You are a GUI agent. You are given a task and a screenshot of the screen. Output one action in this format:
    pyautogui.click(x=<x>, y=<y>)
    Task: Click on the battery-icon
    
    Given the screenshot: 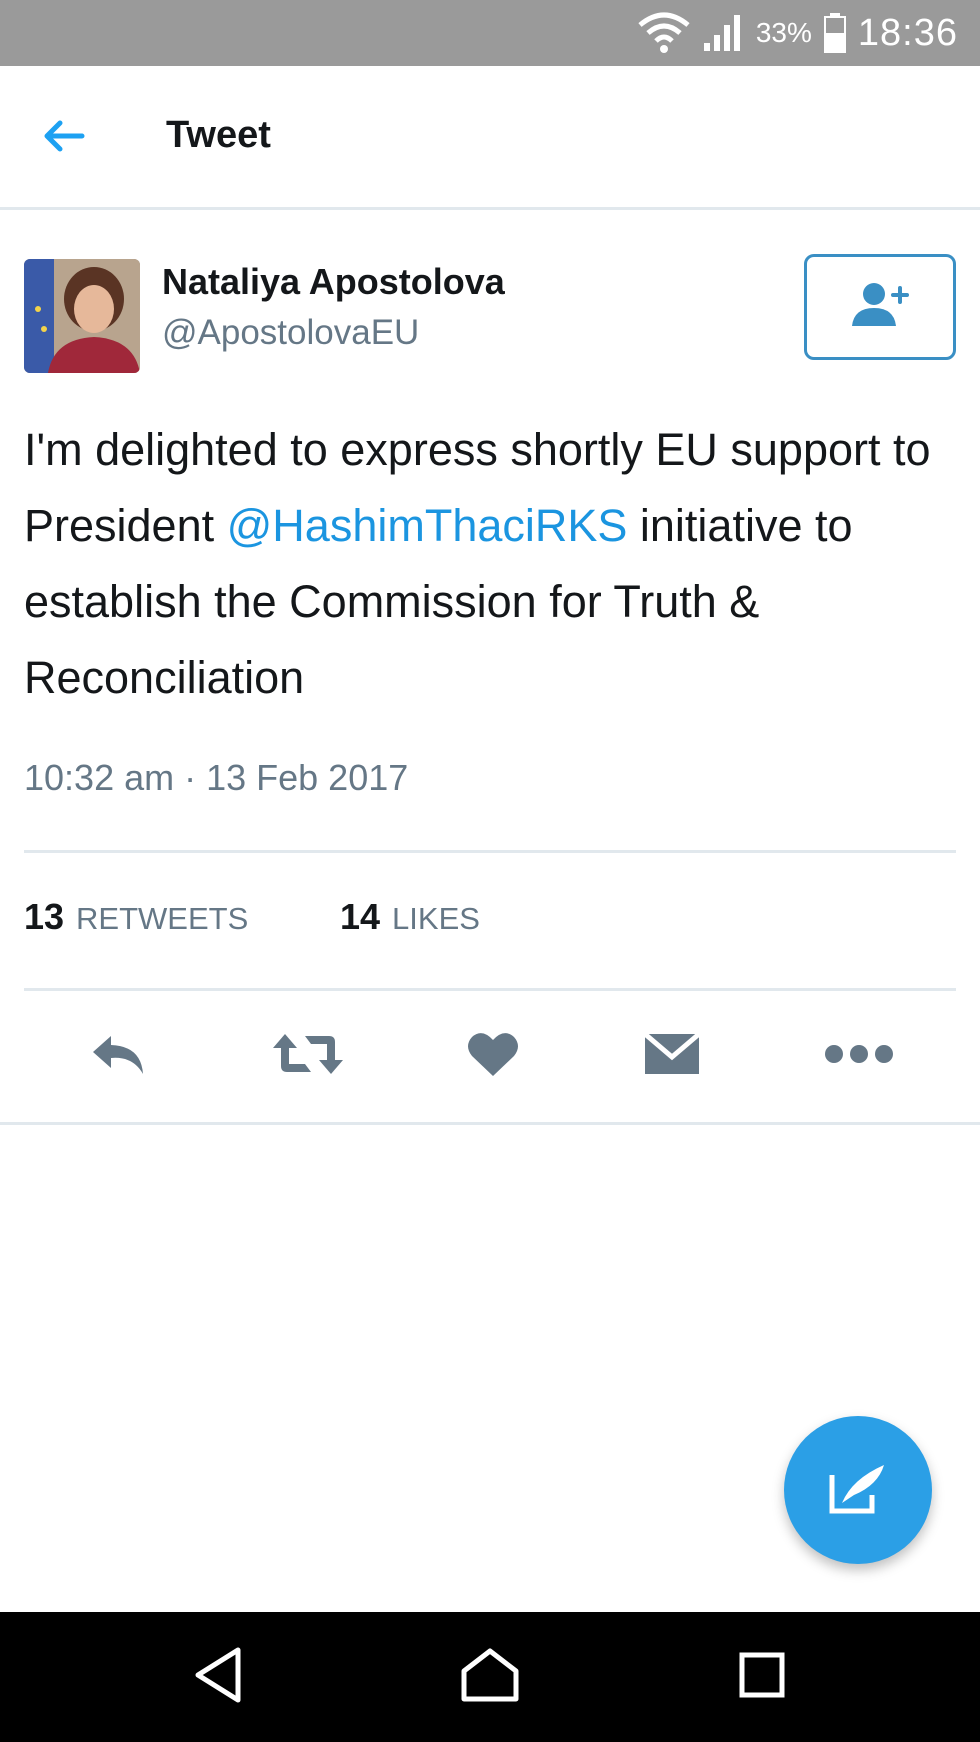 What is the action you would take?
    pyautogui.click(x=834, y=33)
    